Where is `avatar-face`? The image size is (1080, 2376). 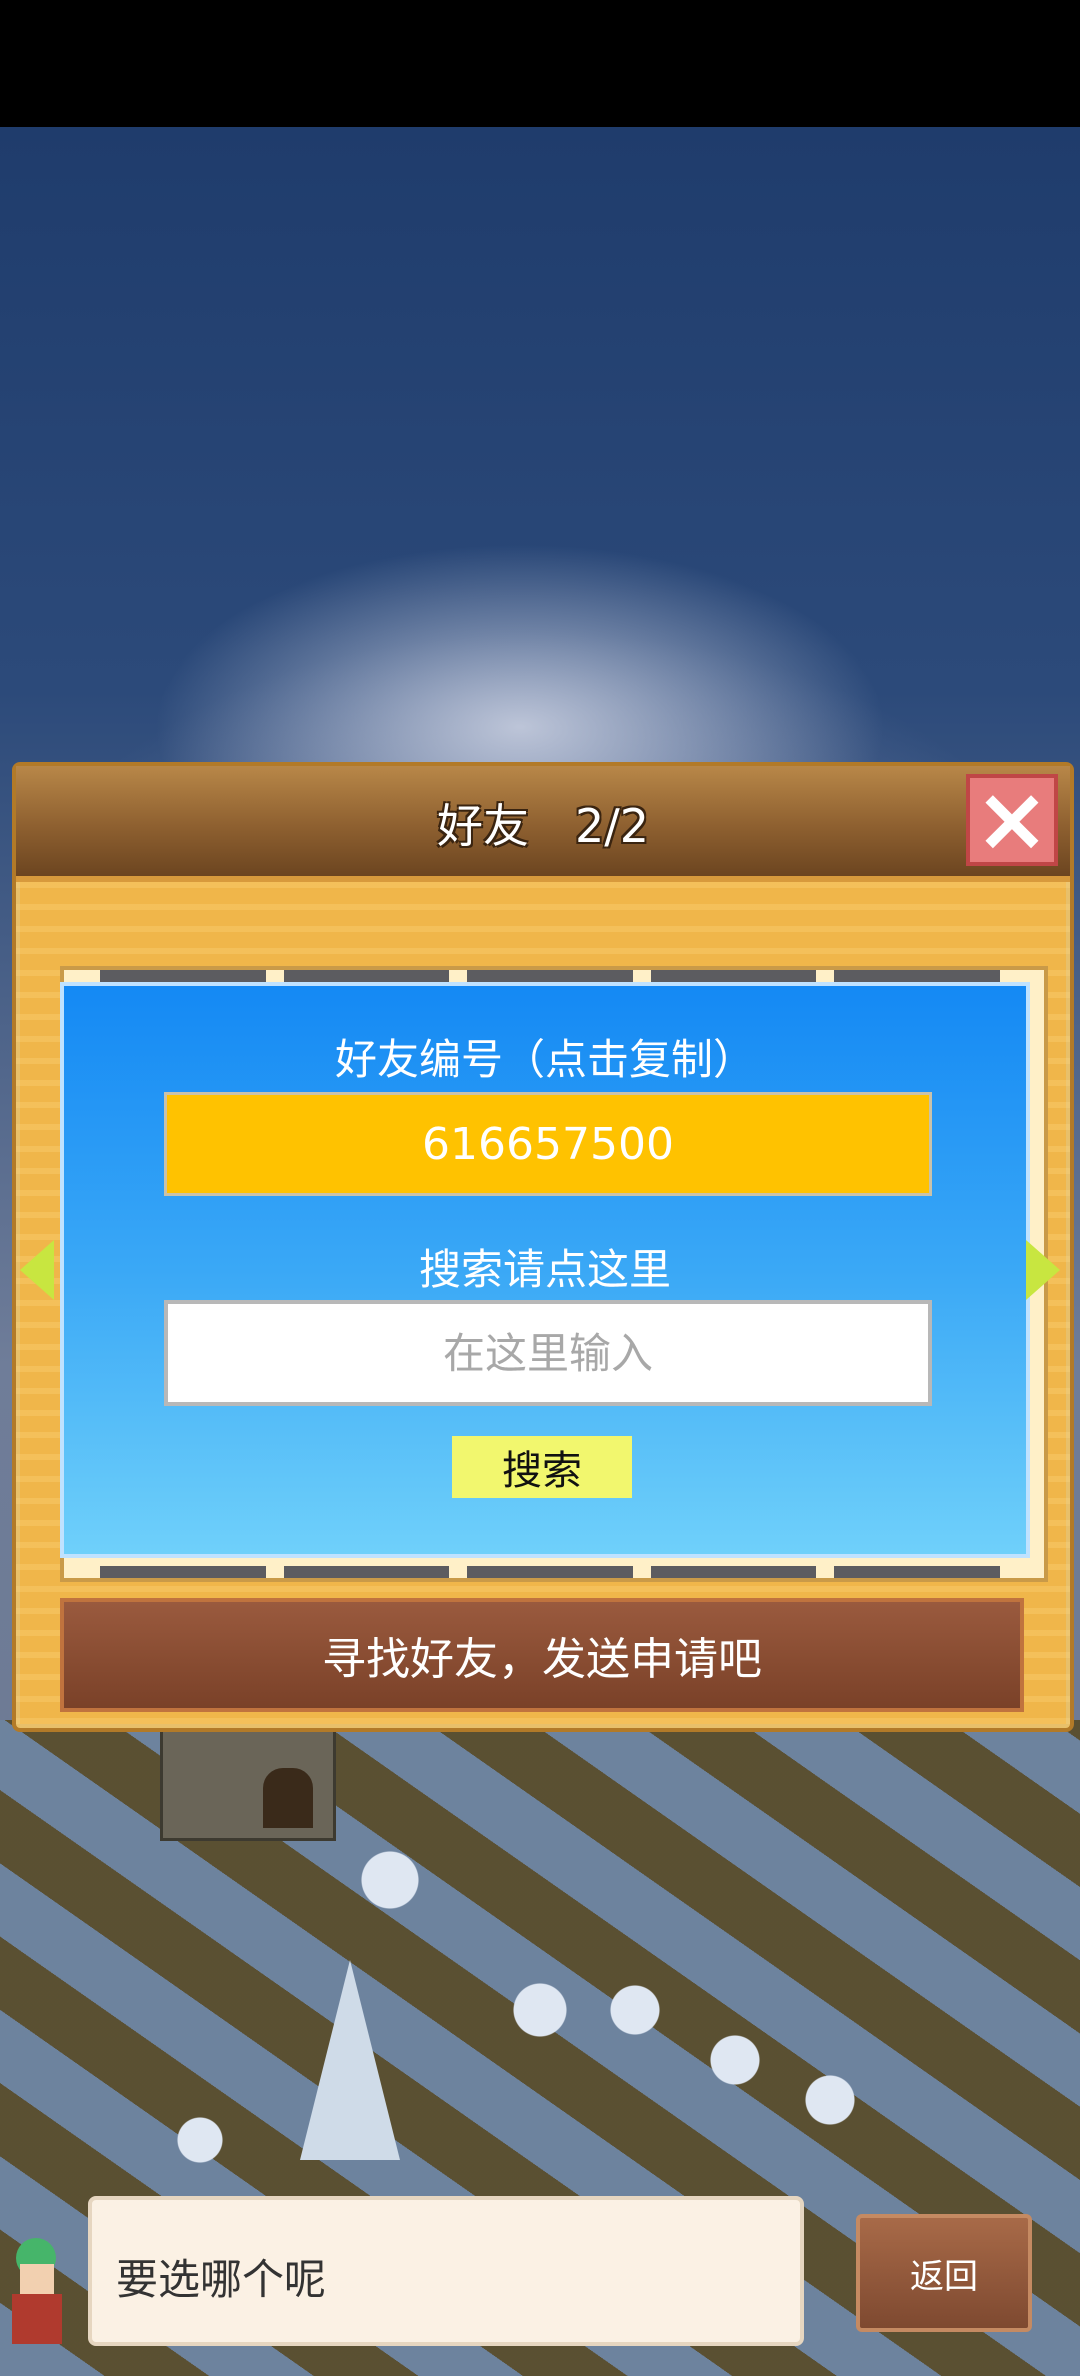
avatar-face is located at coordinates (37, 2279).